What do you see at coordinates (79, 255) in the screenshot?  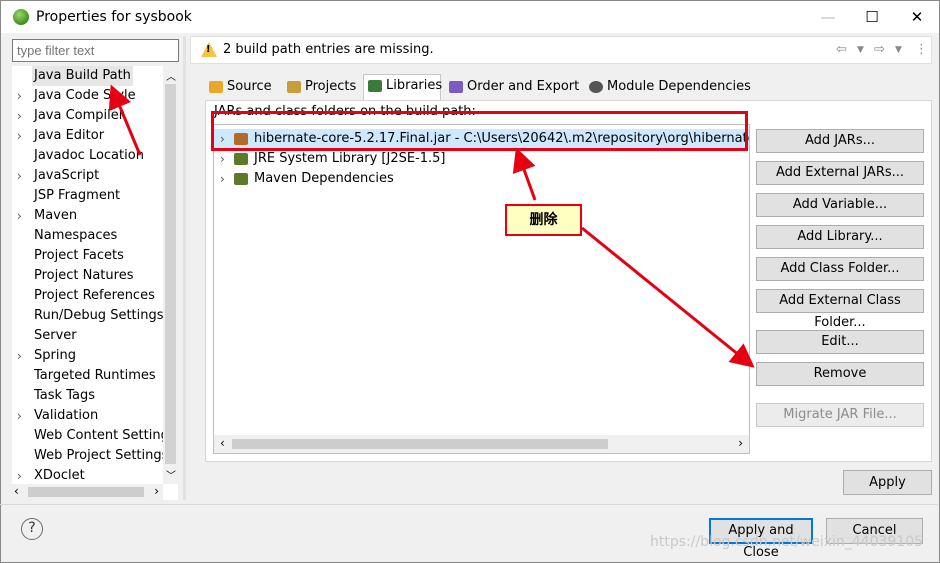 I see `tree-item-label: Project Facets` at bounding box center [79, 255].